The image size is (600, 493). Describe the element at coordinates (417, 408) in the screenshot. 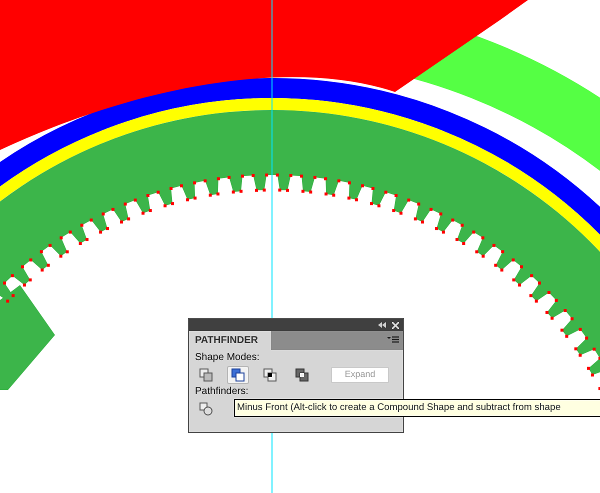

I see `tooltip: Minus Front (Alt-click to create a Compound Shape and subtract from shape` at that location.